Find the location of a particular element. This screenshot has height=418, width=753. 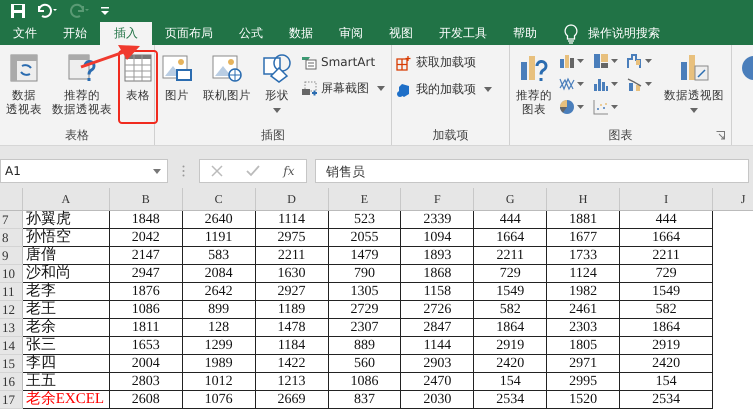

table-cell: 1124 is located at coordinates (583, 273).